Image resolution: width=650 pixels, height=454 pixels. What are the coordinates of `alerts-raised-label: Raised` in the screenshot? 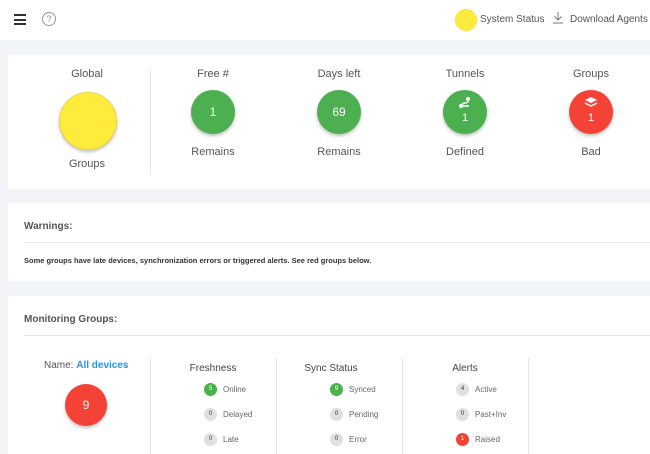 It's located at (487, 439).